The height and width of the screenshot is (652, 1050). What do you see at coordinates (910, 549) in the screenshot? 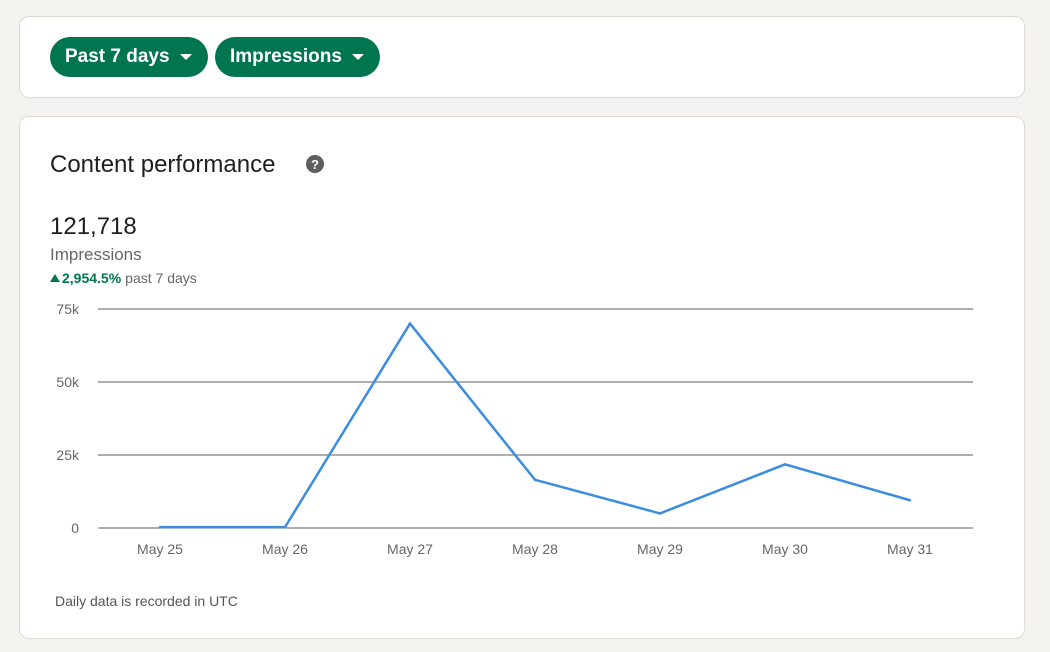
I see `x-tick-label: May 31` at bounding box center [910, 549].